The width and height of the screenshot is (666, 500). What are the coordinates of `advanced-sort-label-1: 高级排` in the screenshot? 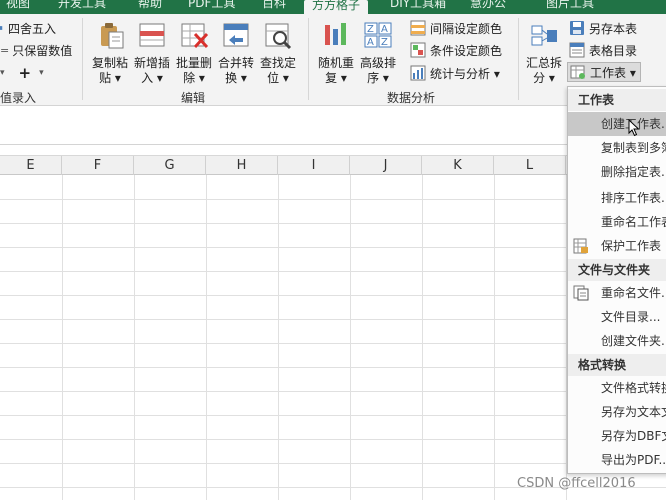 It's located at (377, 63).